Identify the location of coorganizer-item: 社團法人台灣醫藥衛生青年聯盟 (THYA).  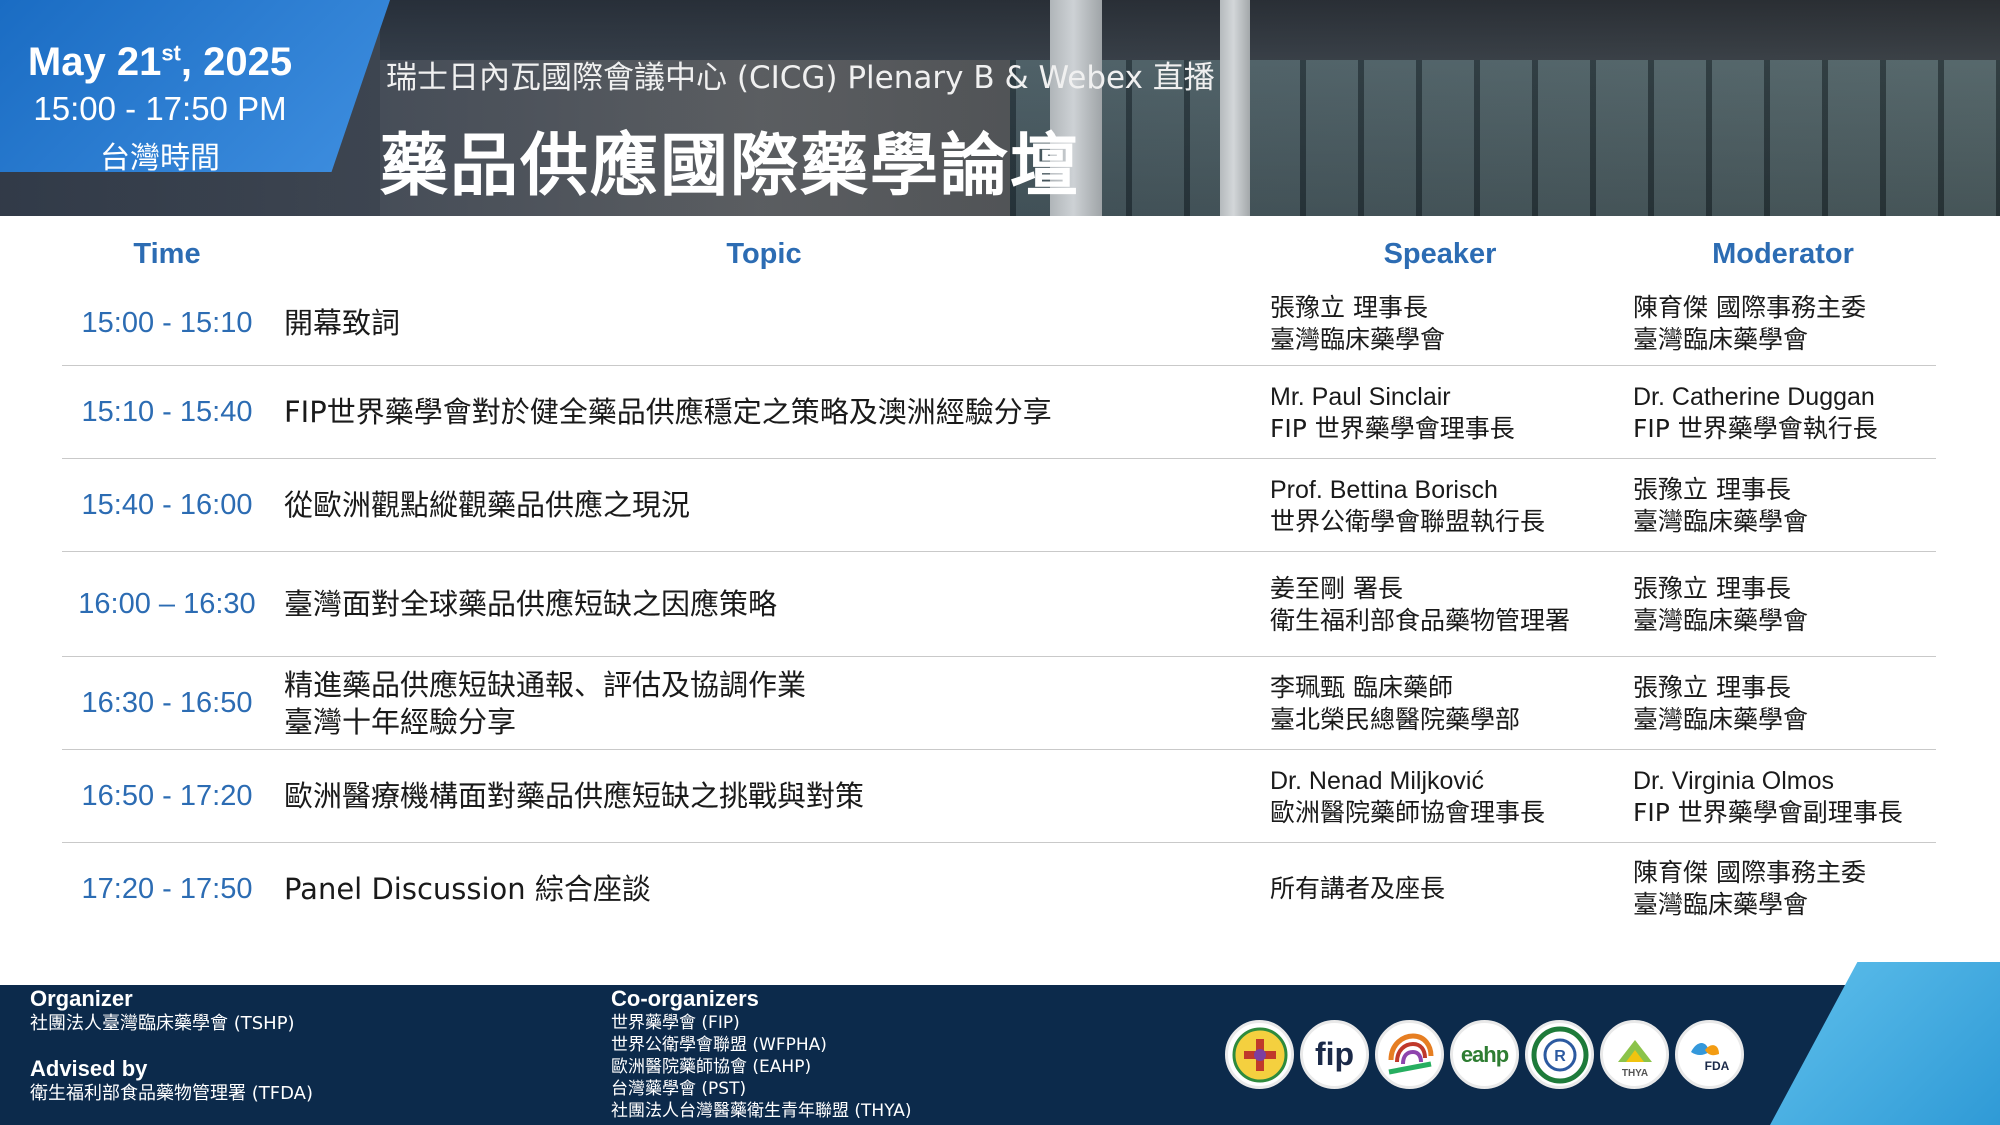
(761, 1111).